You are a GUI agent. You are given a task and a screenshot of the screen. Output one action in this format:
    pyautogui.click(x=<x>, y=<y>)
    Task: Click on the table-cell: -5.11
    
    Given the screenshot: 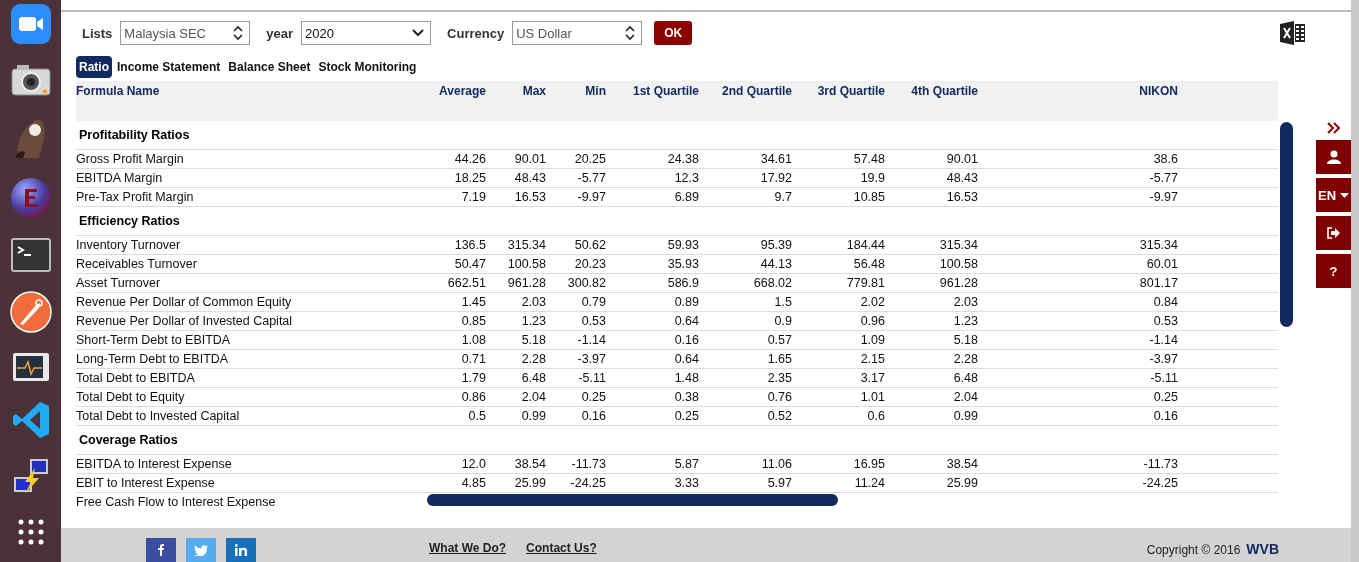 What is the action you would take?
    pyautogui.click(x=592, y=378)
    